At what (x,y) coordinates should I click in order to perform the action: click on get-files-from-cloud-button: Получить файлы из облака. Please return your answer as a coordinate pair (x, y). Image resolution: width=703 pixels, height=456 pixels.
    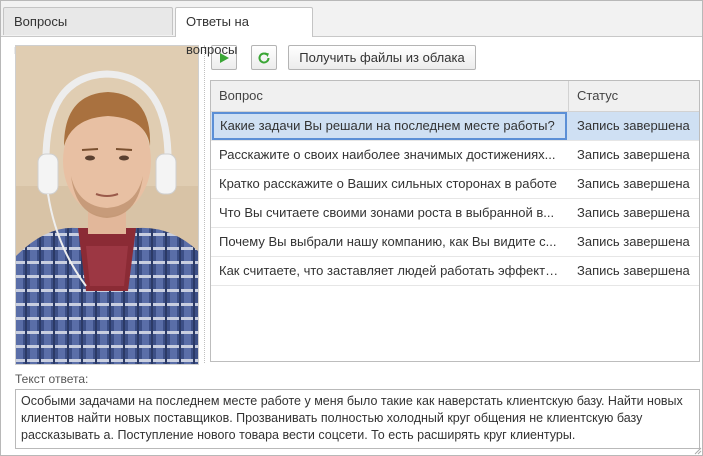
    Looking at the image, I should click on (382, 57).